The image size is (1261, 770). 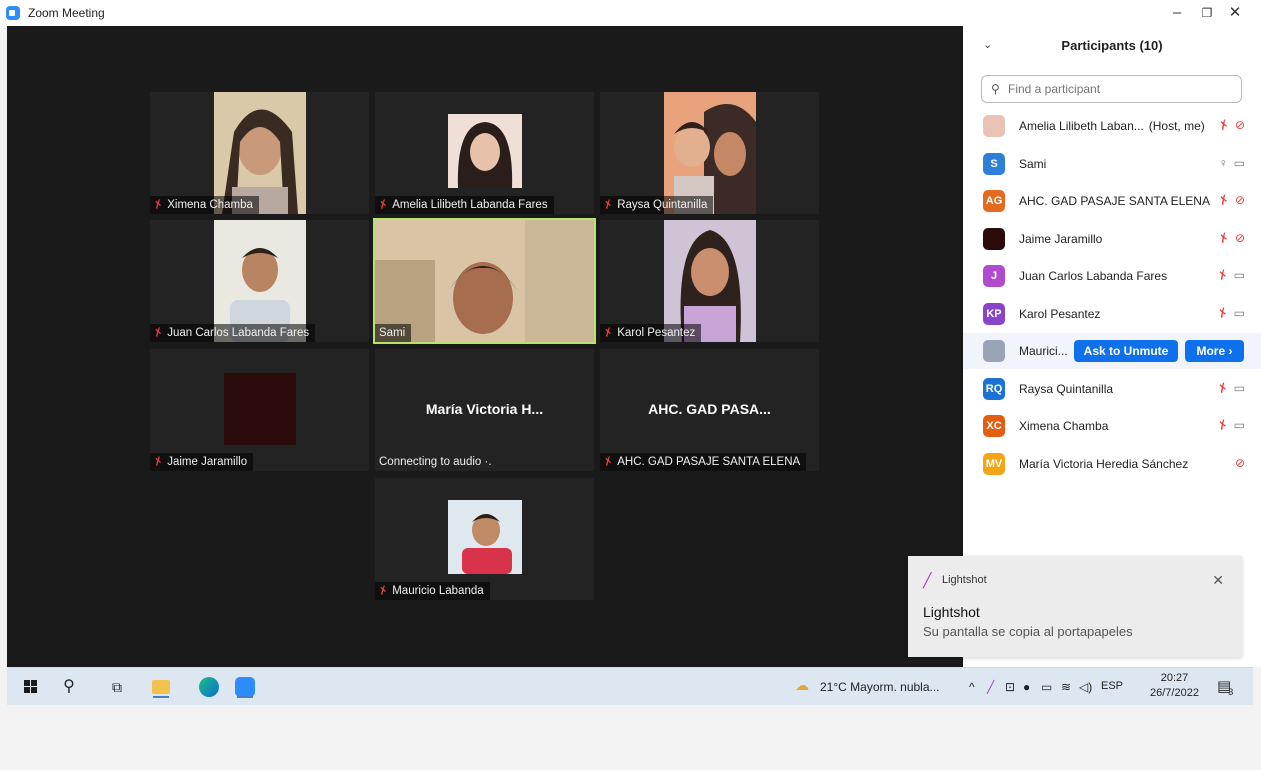 What do you see at coordinates (1112, 426) in the screenshot?
I see `participant-row: XC Ximena Chamba ✗ ▭` at bounding box center [1112, 426].